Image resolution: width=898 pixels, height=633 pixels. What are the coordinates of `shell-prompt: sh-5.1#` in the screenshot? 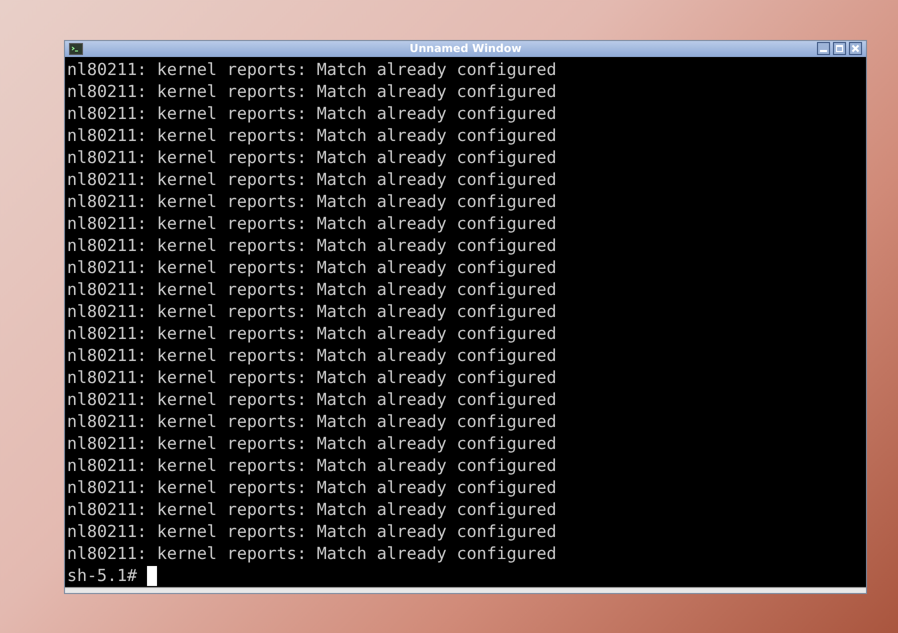 It's located at (102, 575).